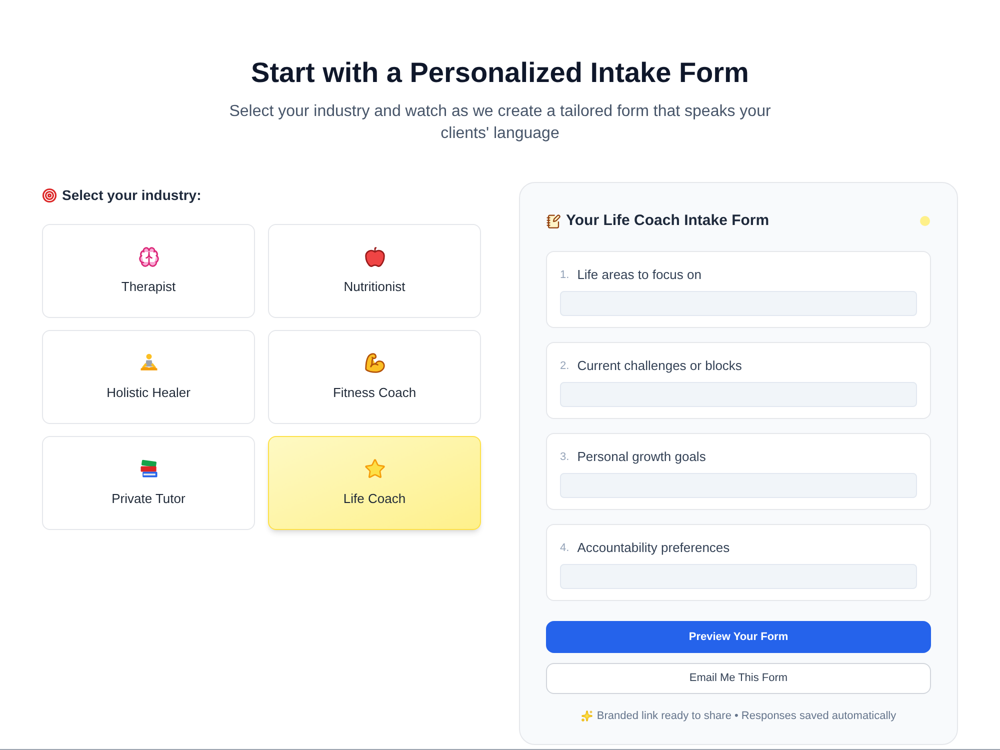 The image size is (1000, 750). Describe the element at coordinates (374, 483) in the screenshot. I see `industry-card: Life Coach` at that location.